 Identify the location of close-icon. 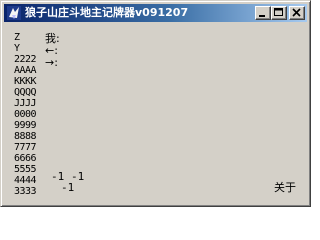
(296, 12).